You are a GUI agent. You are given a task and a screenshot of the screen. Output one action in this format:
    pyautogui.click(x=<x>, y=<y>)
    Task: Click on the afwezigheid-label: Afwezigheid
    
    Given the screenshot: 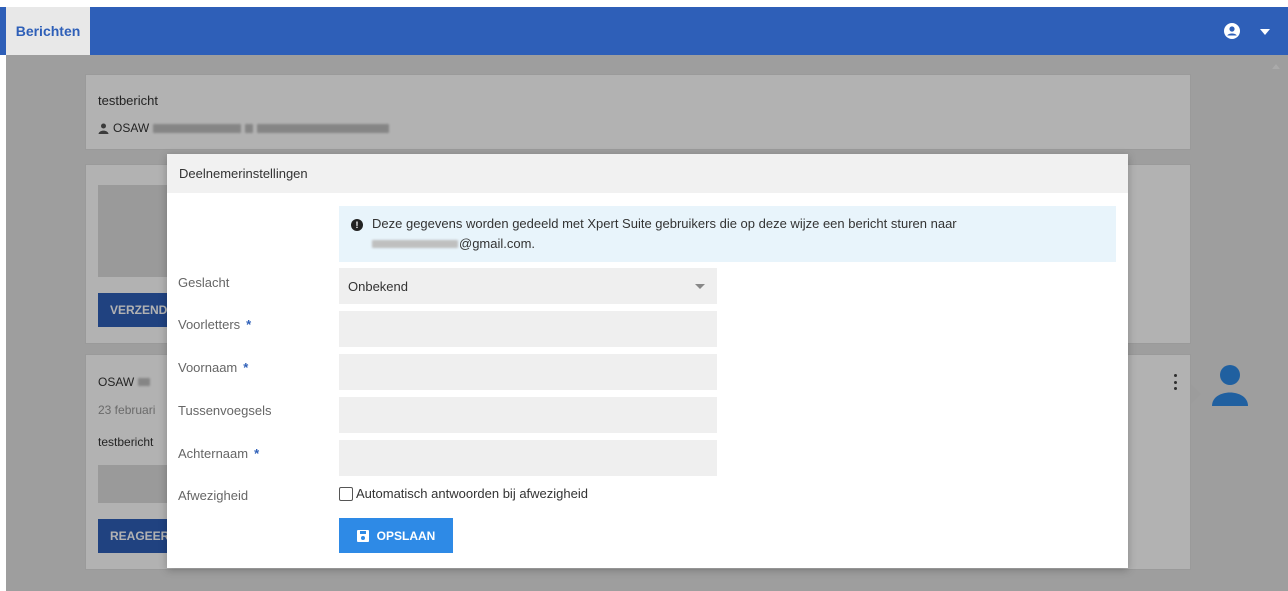 What is the action you would take?
    pyautogui.click(x=213, y=495)
    